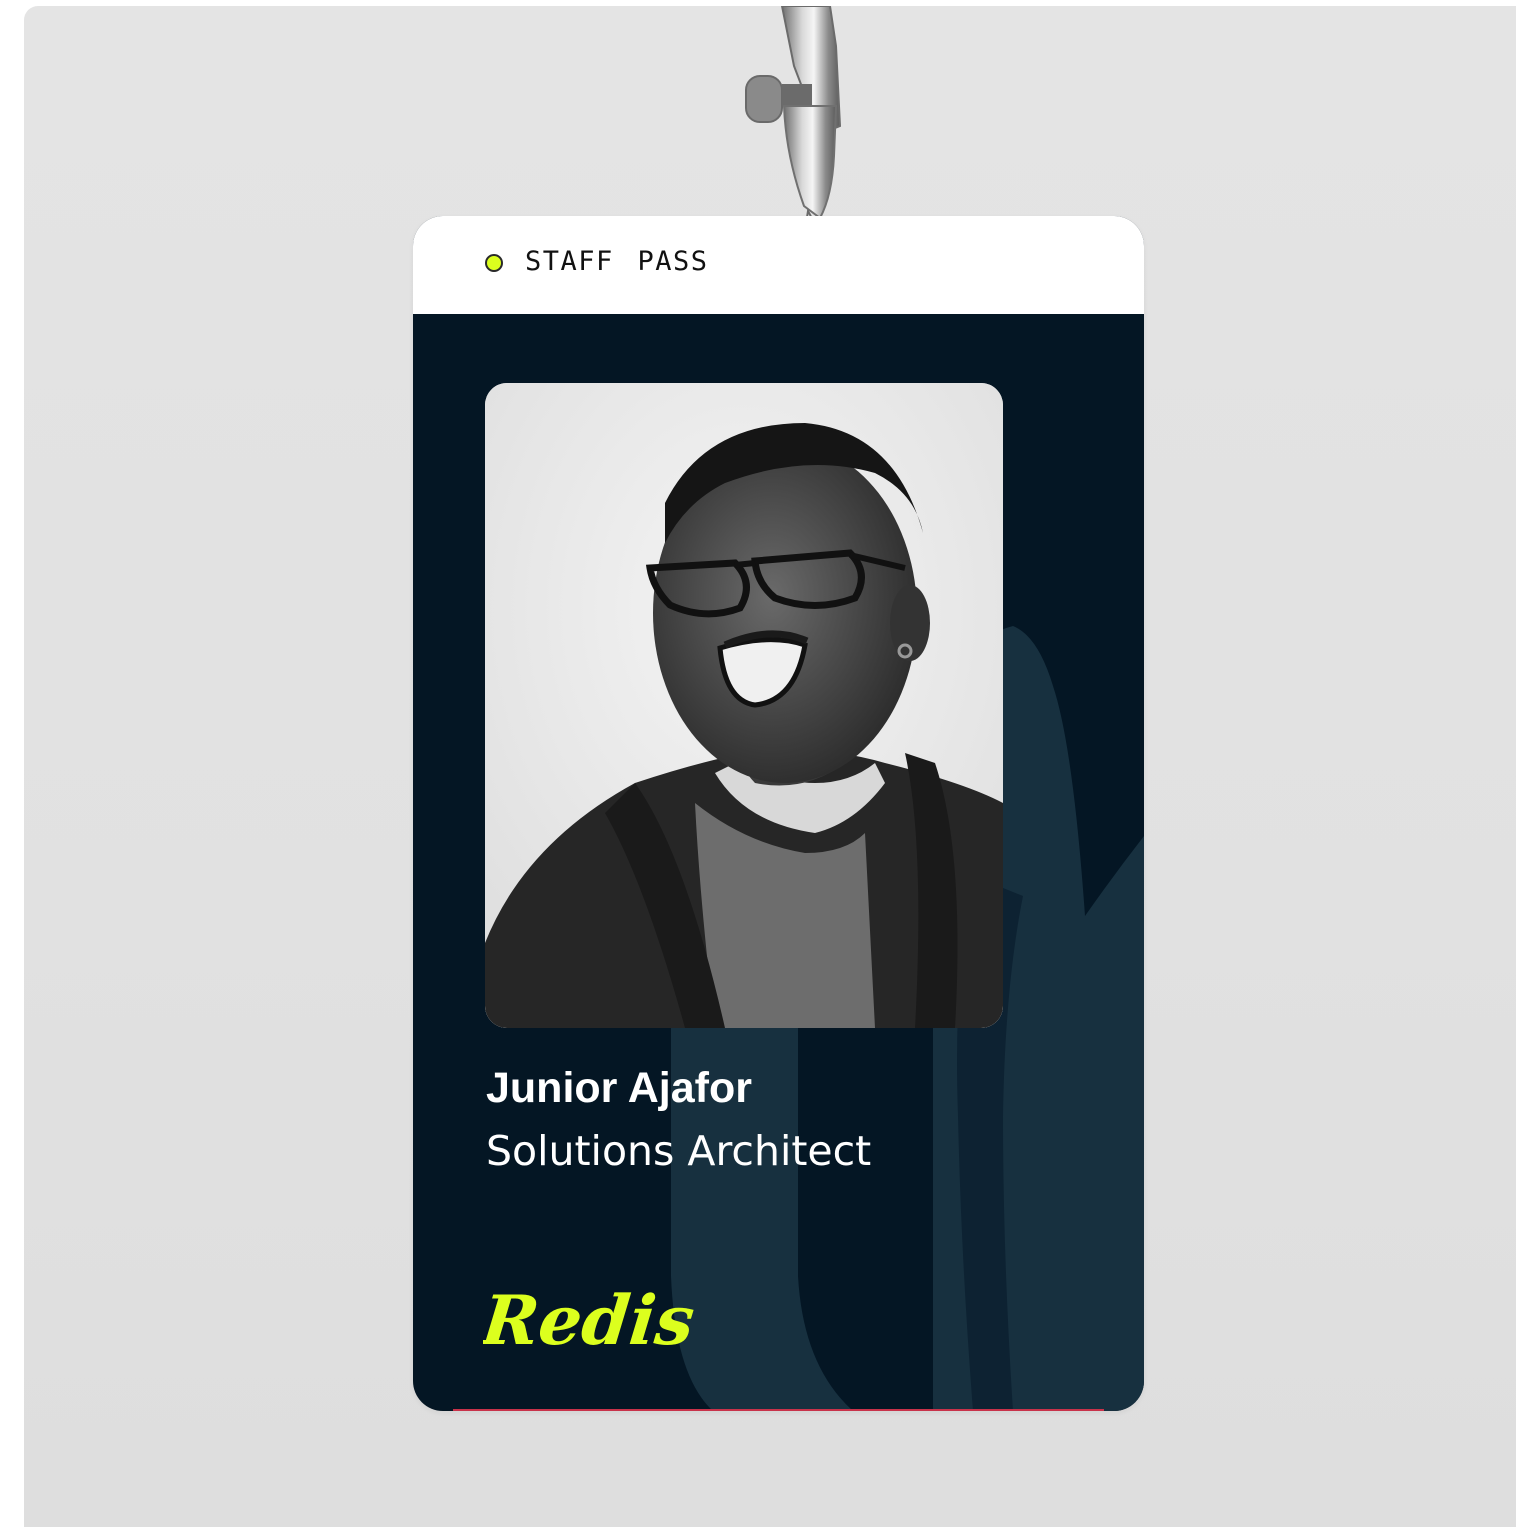  I want to click on svg-text: Redis, so click(590, 1321).